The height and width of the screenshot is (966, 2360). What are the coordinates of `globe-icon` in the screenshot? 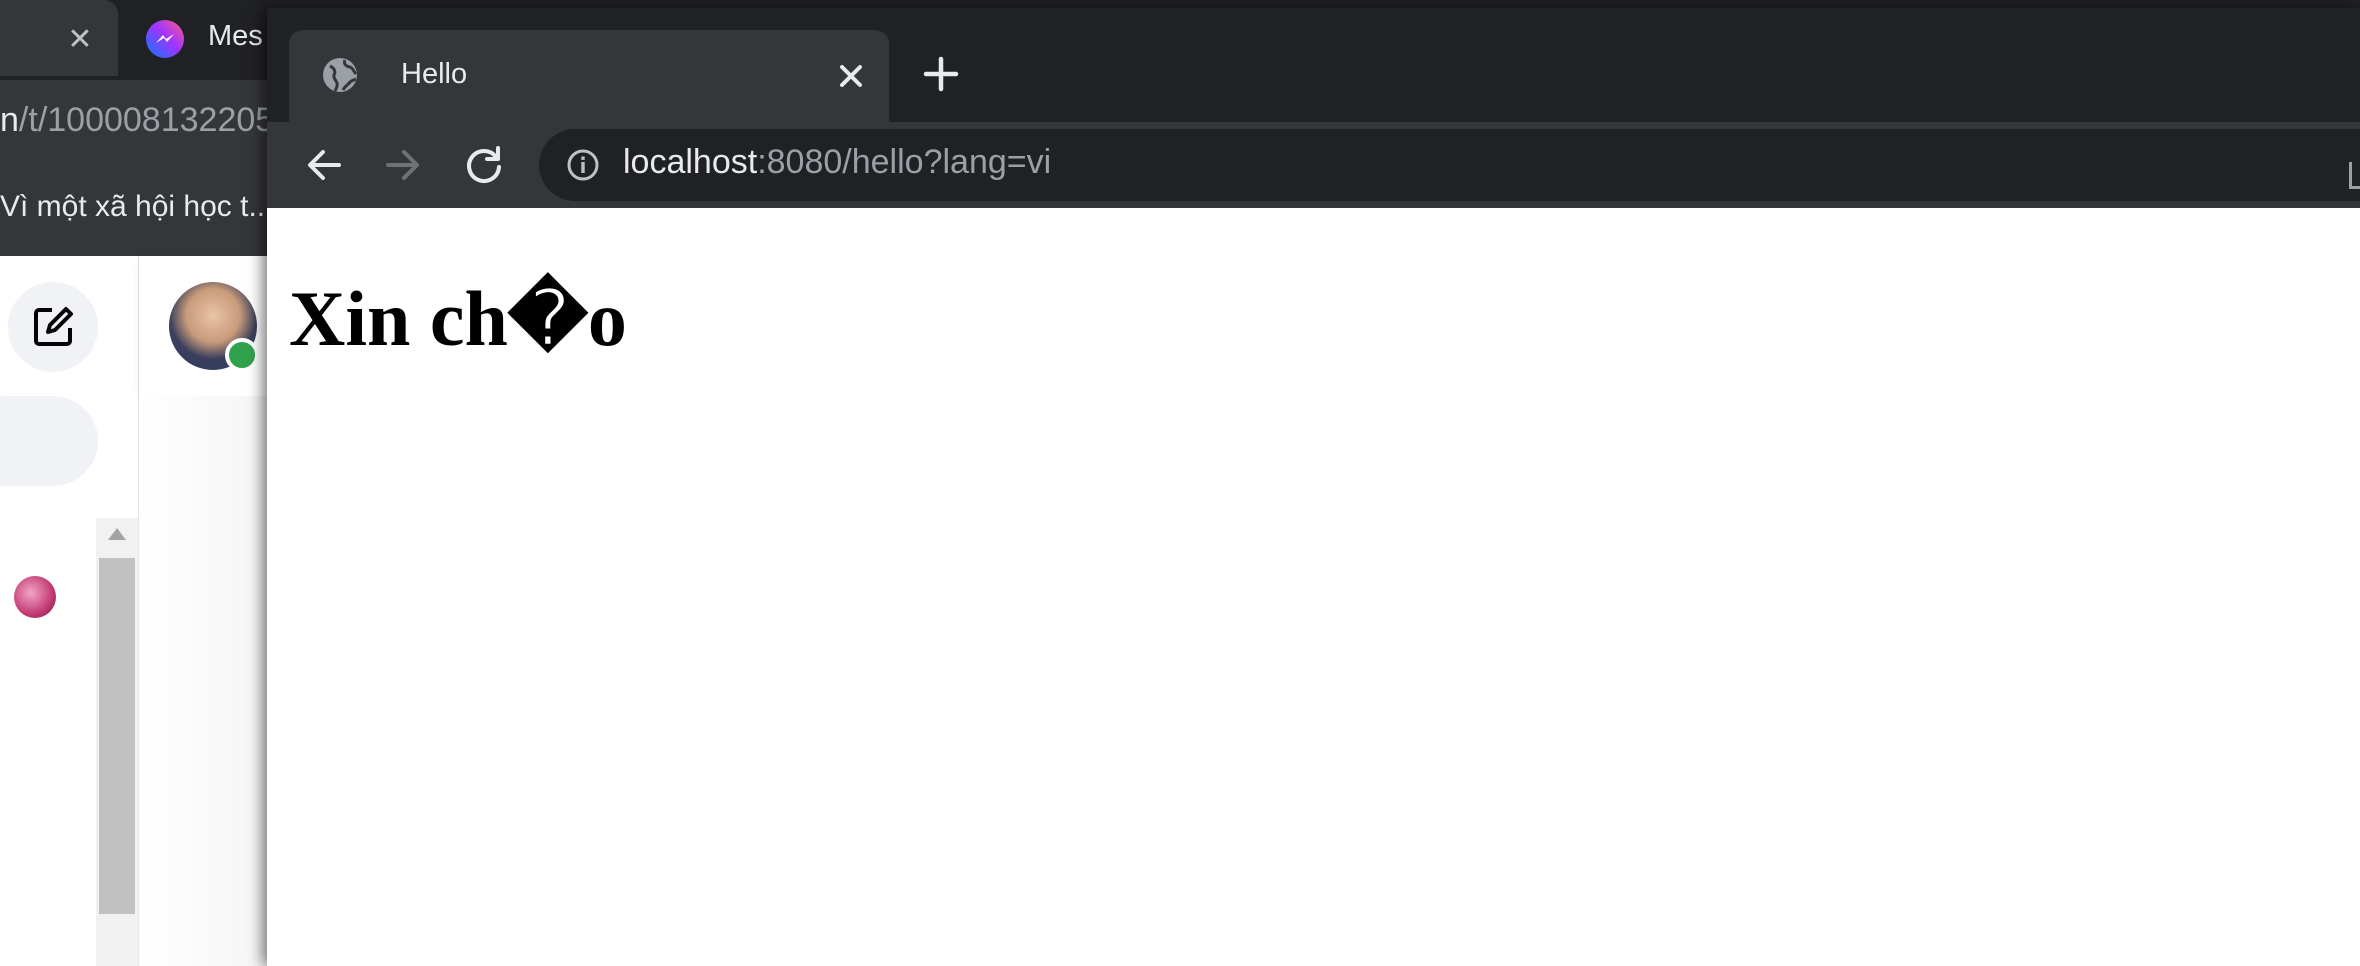 It's located at (340, 75).